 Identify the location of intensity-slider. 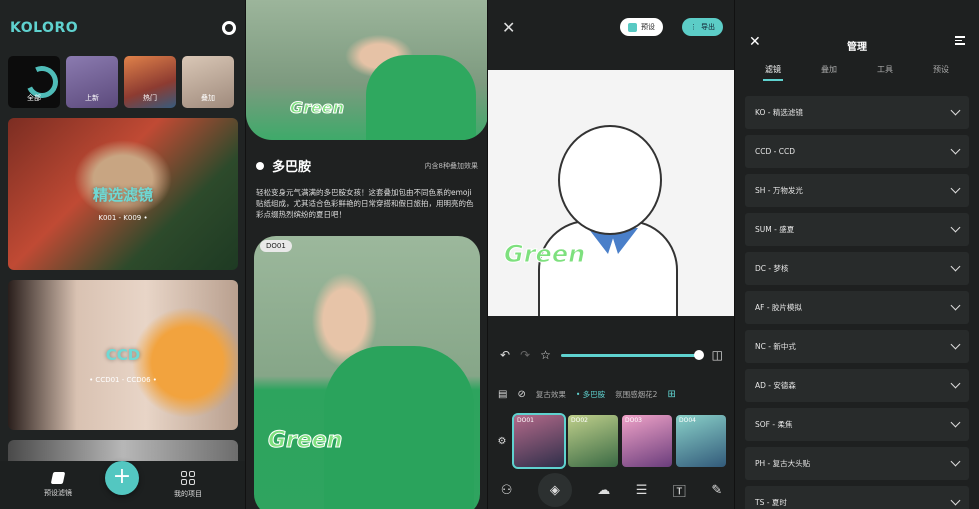
(632, 354).